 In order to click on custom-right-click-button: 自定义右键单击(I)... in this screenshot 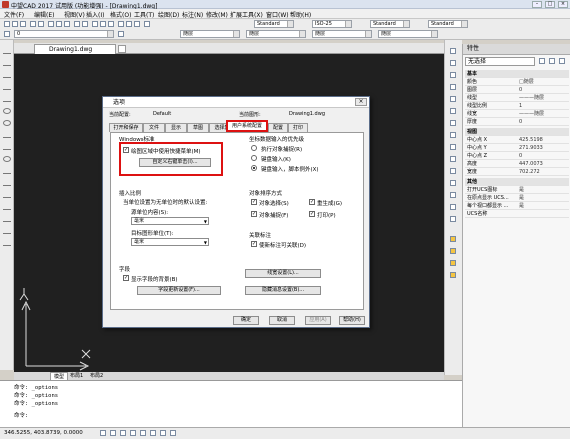, I will do `click(175, 162)`.